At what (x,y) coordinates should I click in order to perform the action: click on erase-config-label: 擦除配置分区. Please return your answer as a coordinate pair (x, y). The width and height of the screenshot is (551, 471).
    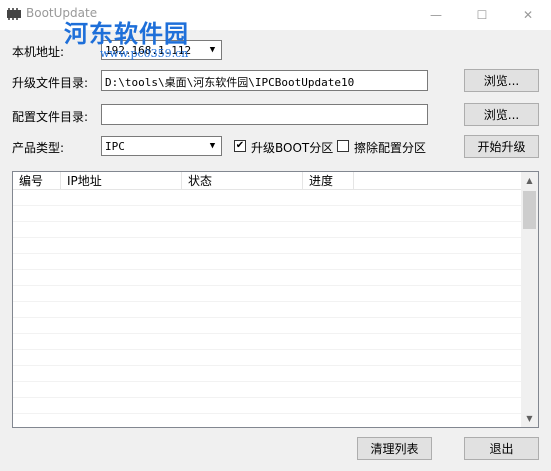
    Looking at the image, I should click on (390, 148).